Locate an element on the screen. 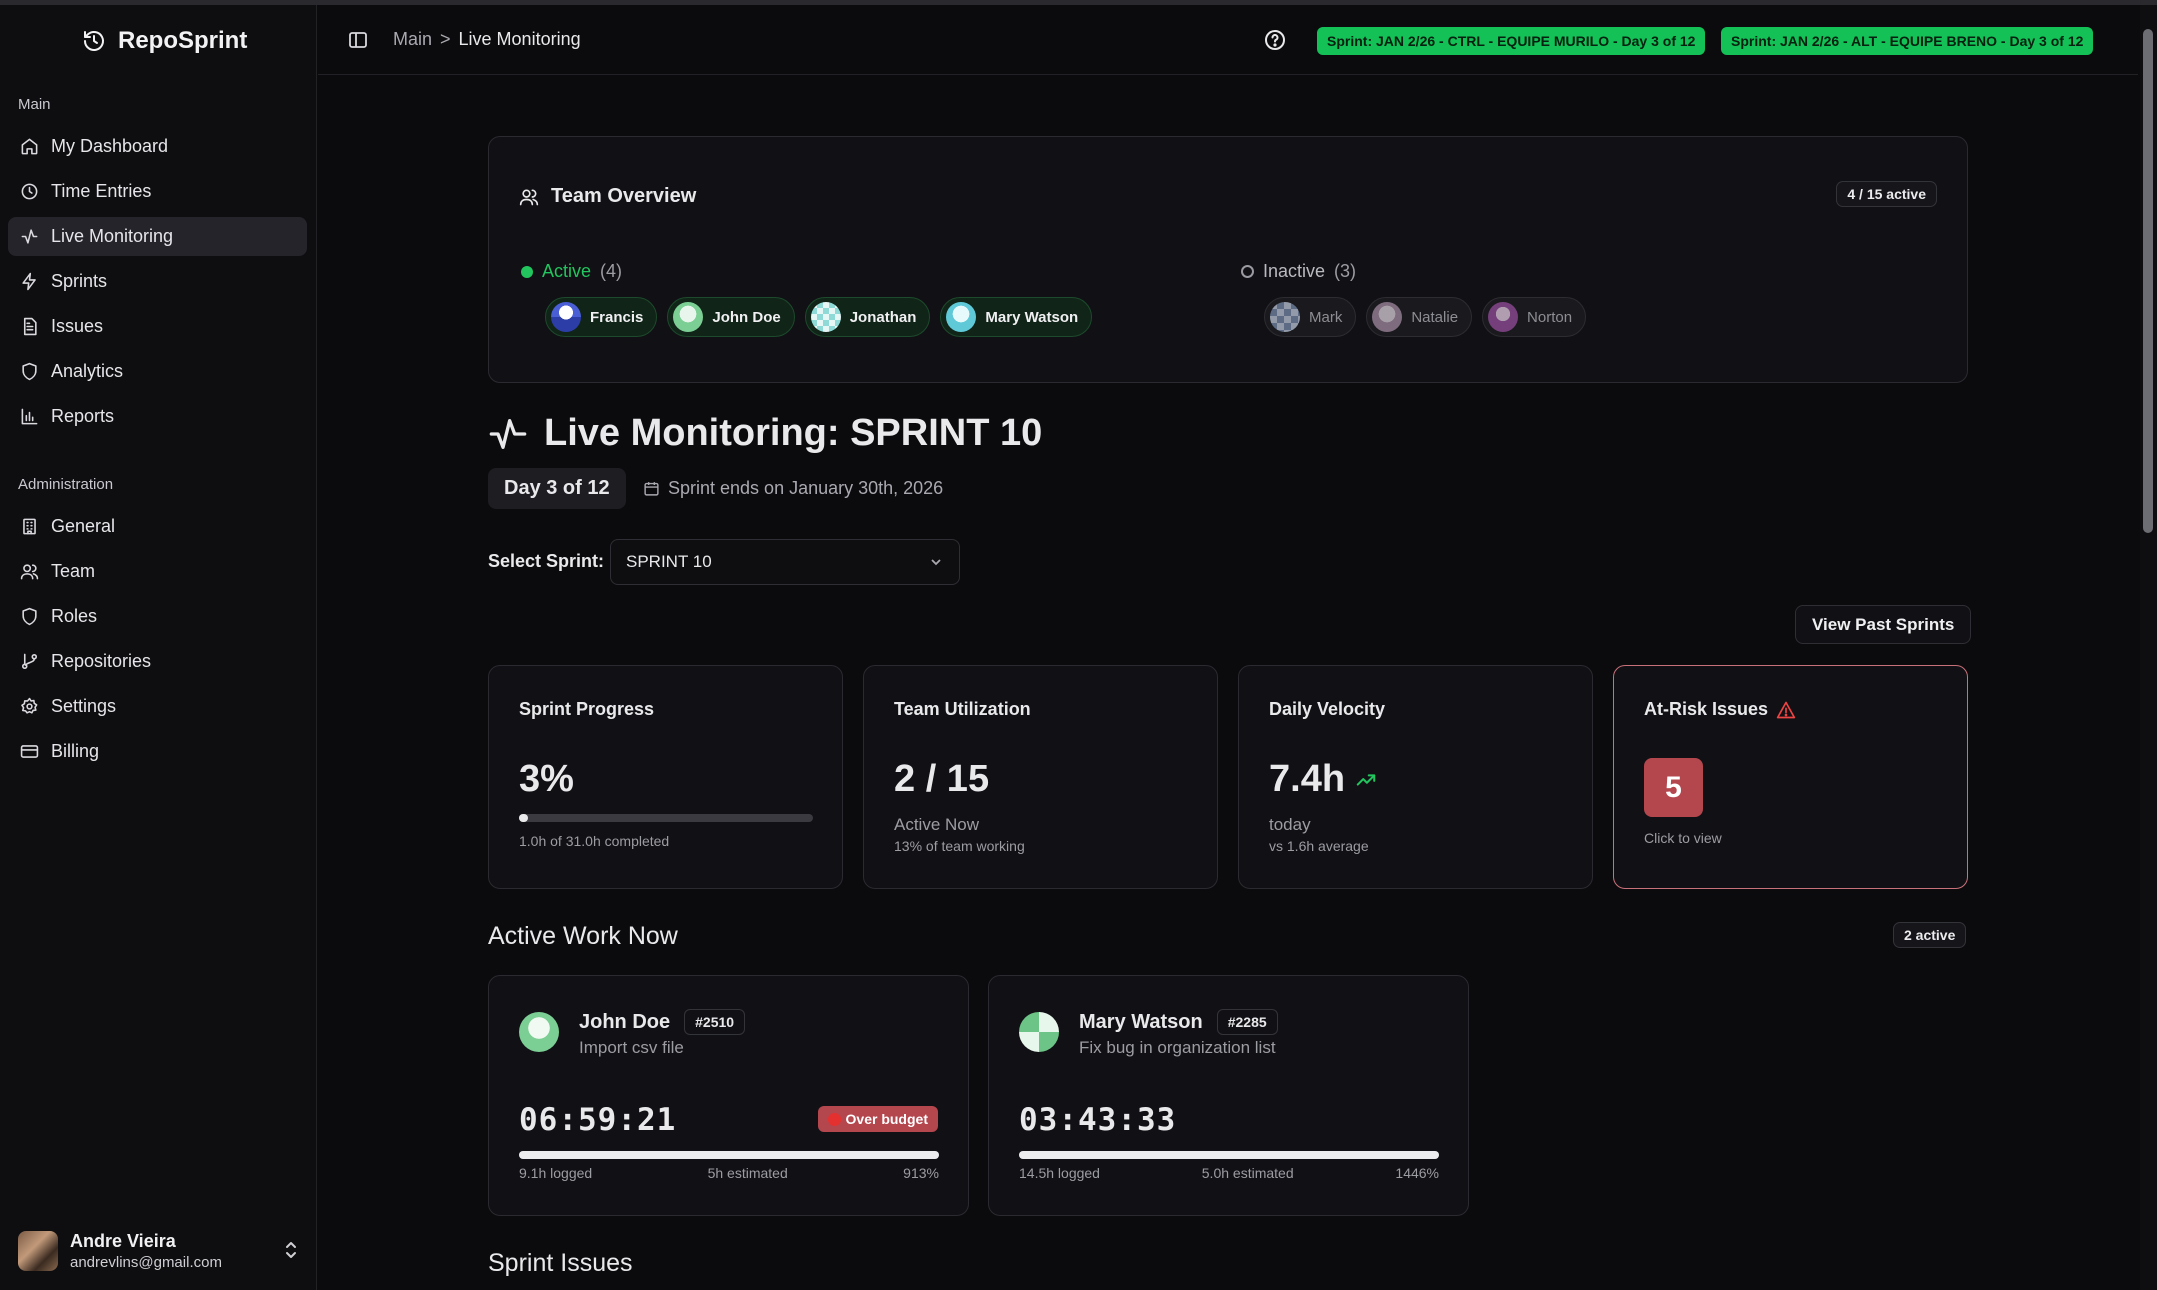 Image resolution: width=2157 pixels, height=1290 pixels. member-name: Mary Watson is located at coordinates (1032, 317).